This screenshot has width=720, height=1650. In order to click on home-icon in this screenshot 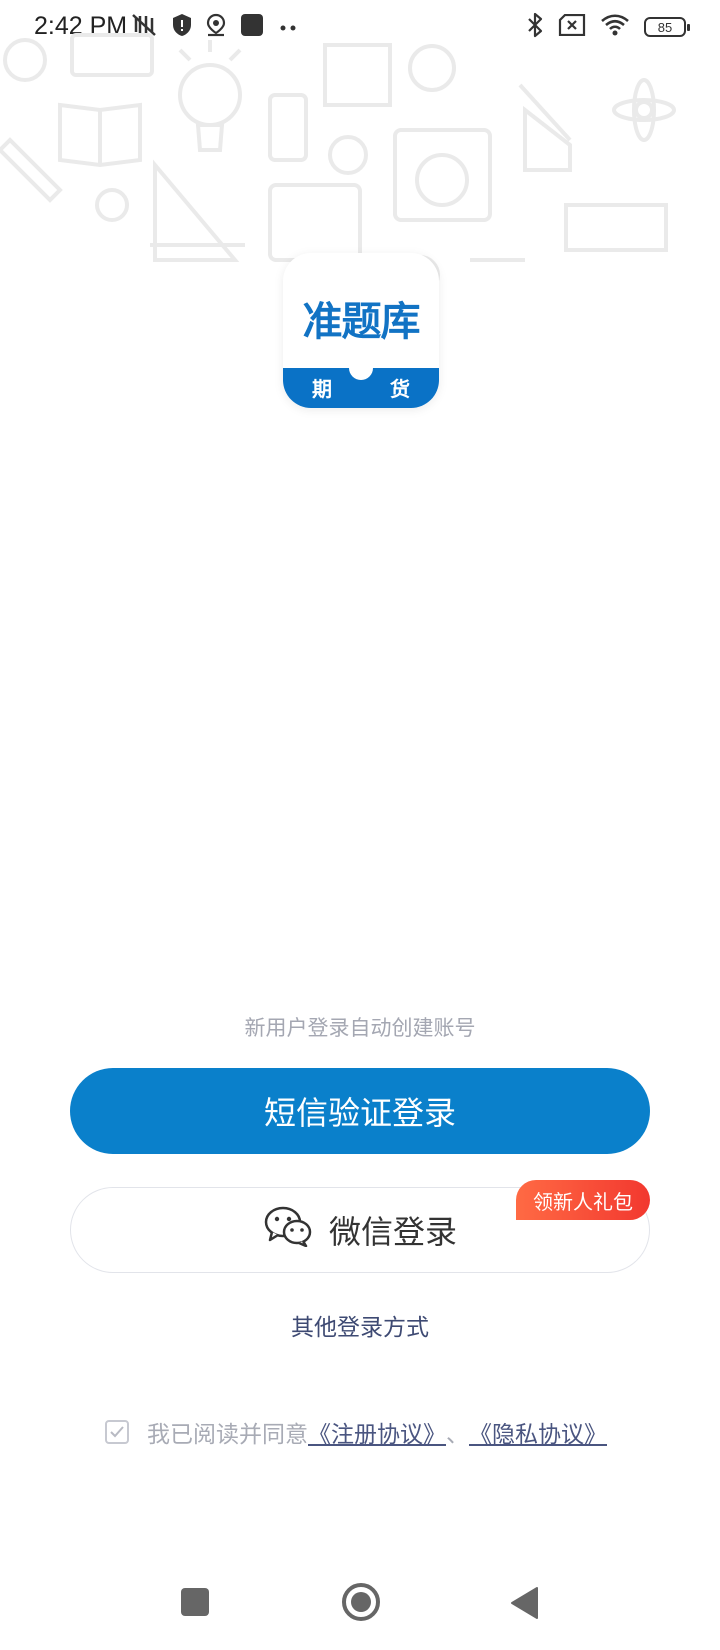, I will do `click(361, 1602)`.